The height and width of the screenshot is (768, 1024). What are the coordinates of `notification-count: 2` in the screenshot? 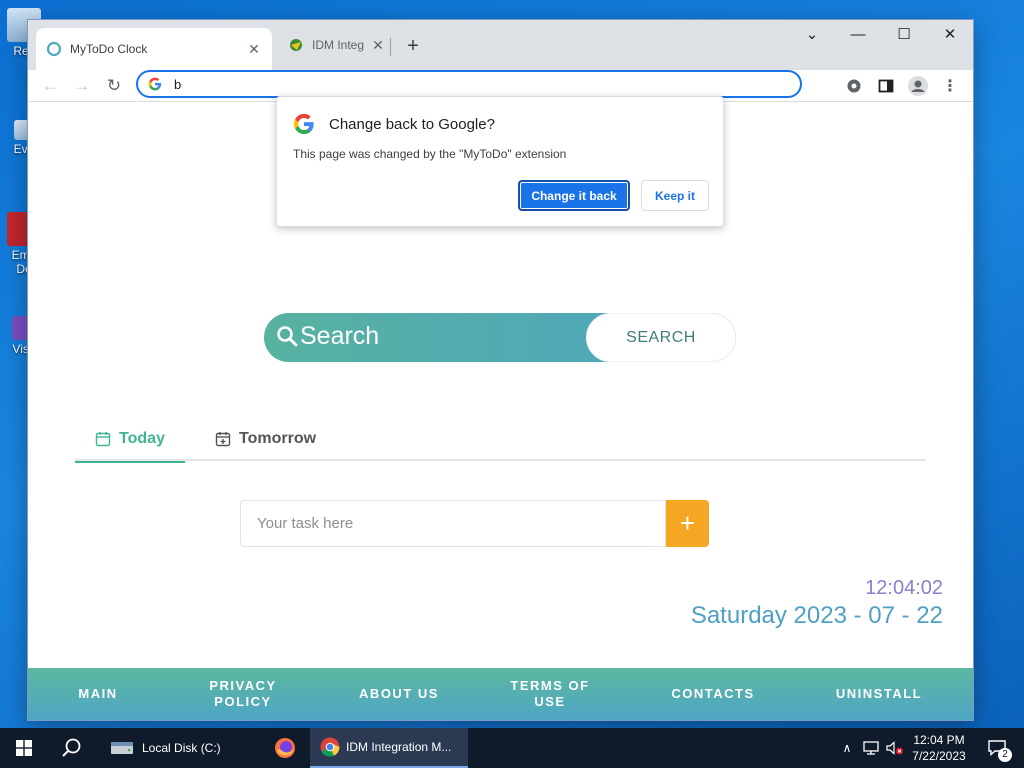 It's located at (1005, 755).